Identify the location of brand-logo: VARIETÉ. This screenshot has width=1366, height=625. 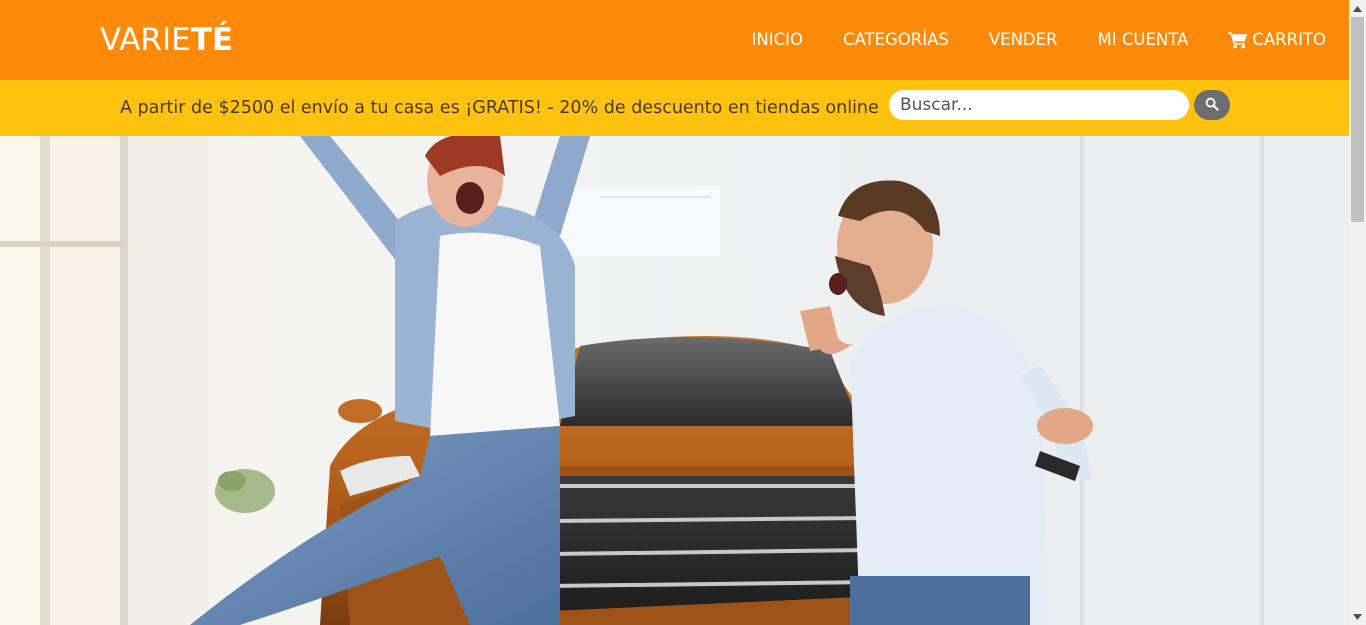
(166, 40).